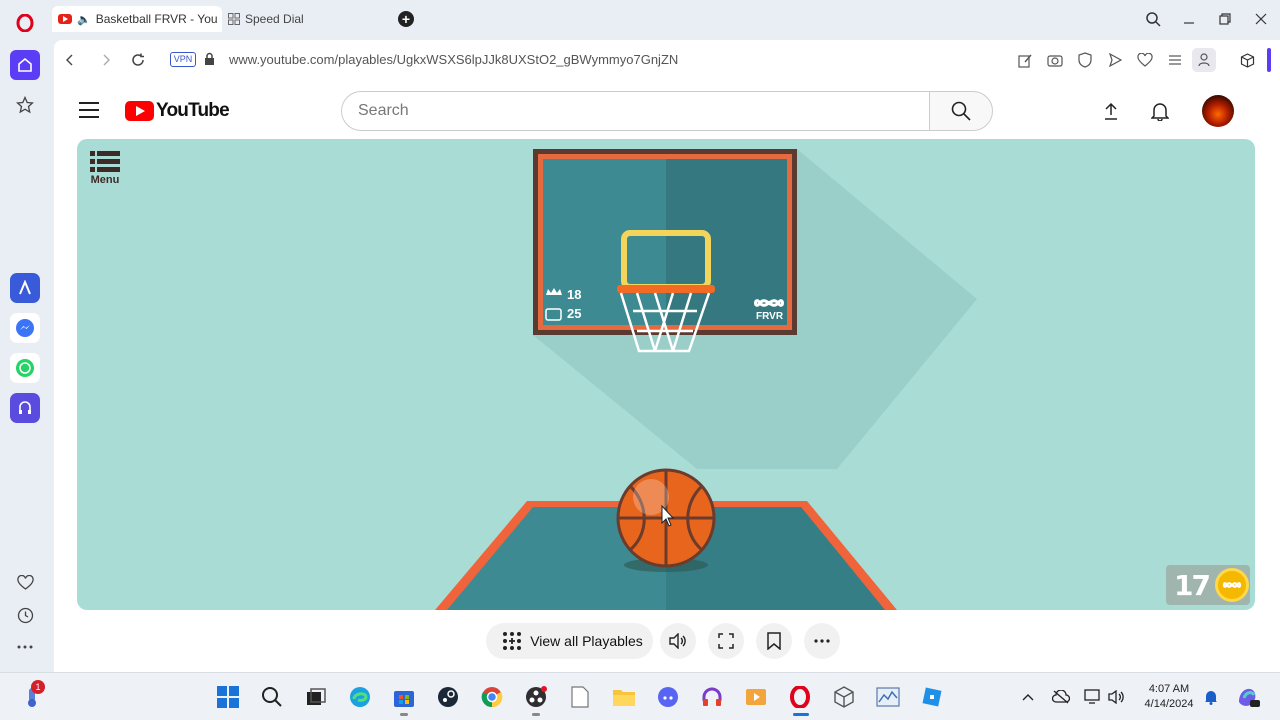 This screenshot has width=1280, height=720. I want to click on messenger-icon, so click(25, 328).